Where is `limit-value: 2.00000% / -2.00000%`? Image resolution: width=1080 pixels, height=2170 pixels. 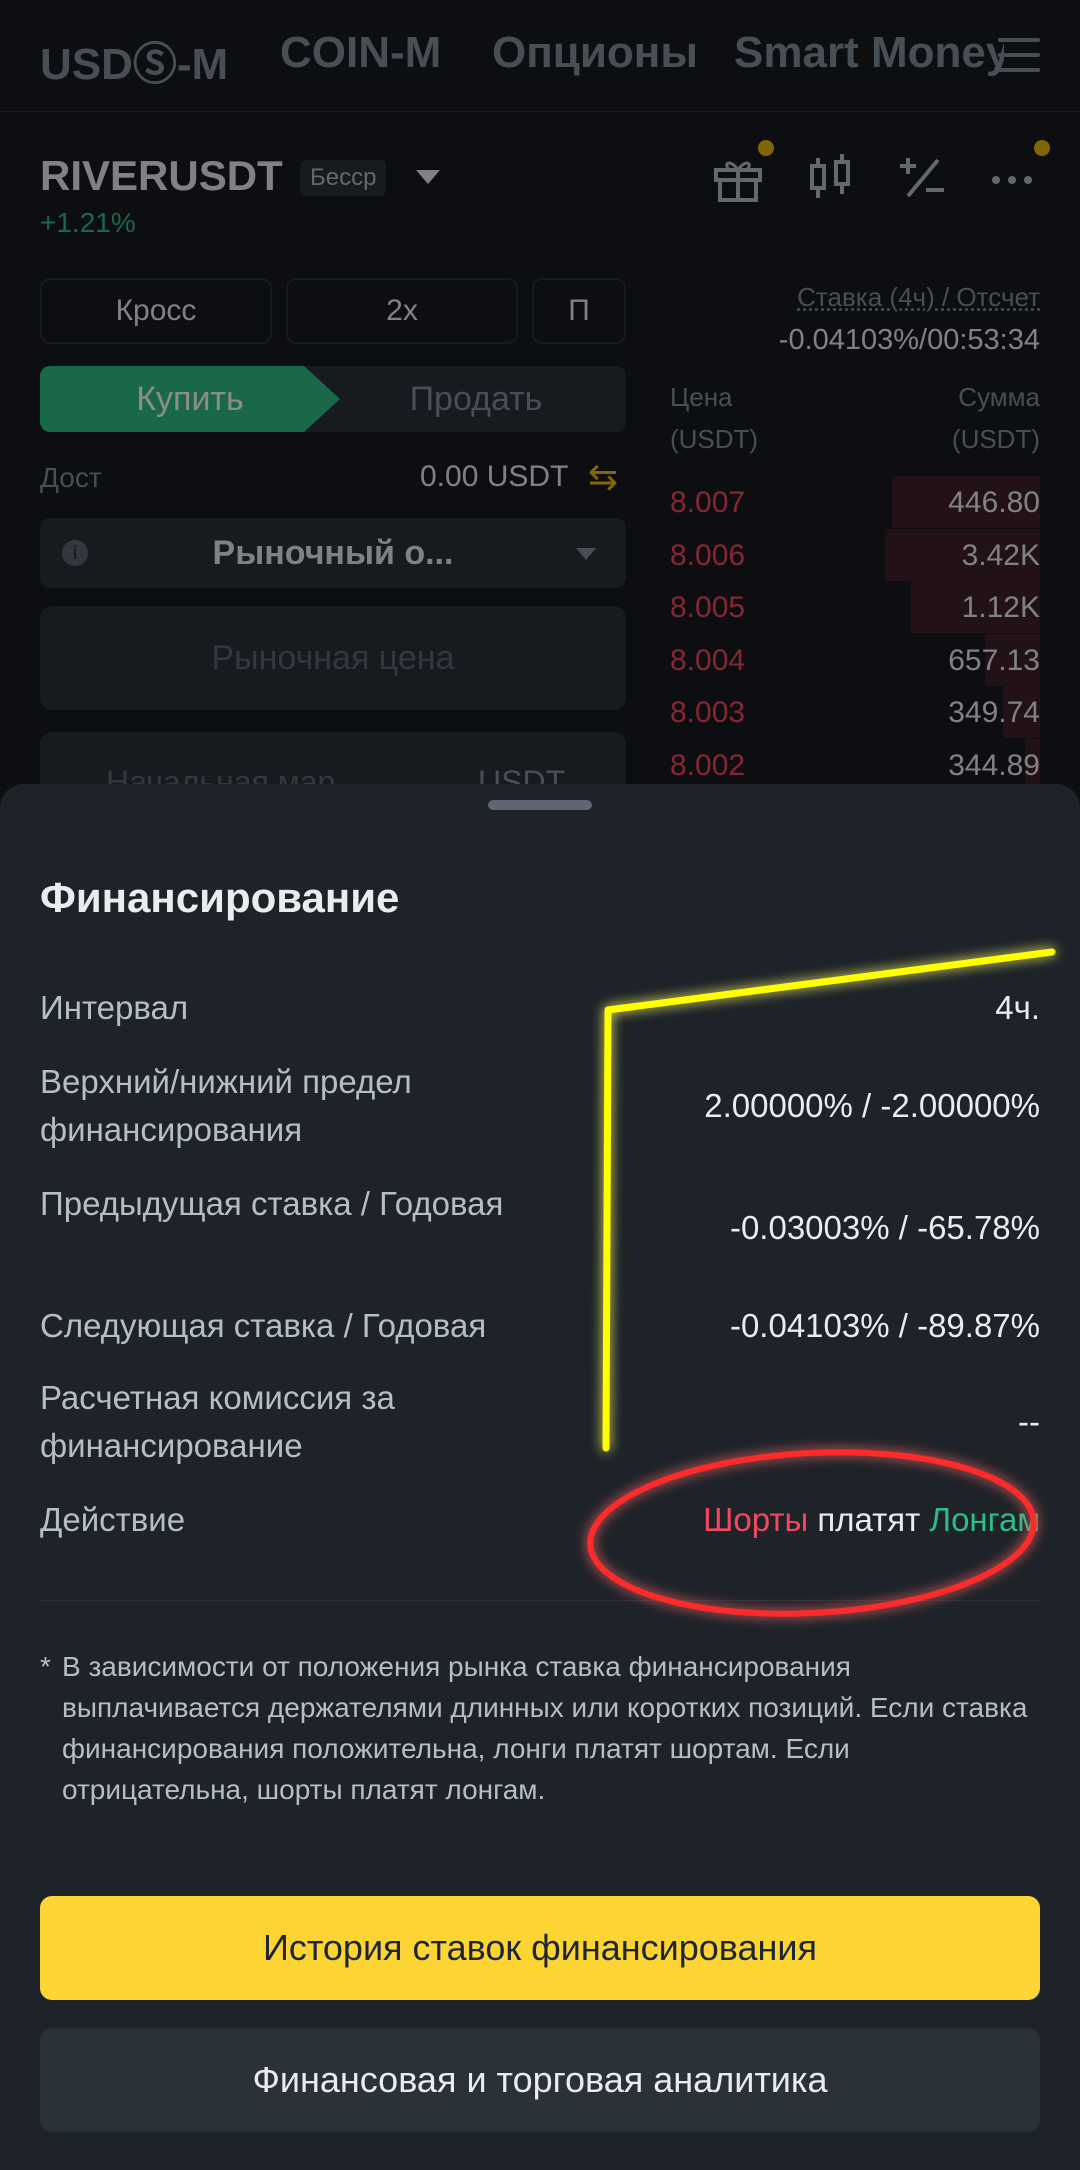
limit-value: 2.00000% / -2.00000% is located at coordinates (872, 1105).